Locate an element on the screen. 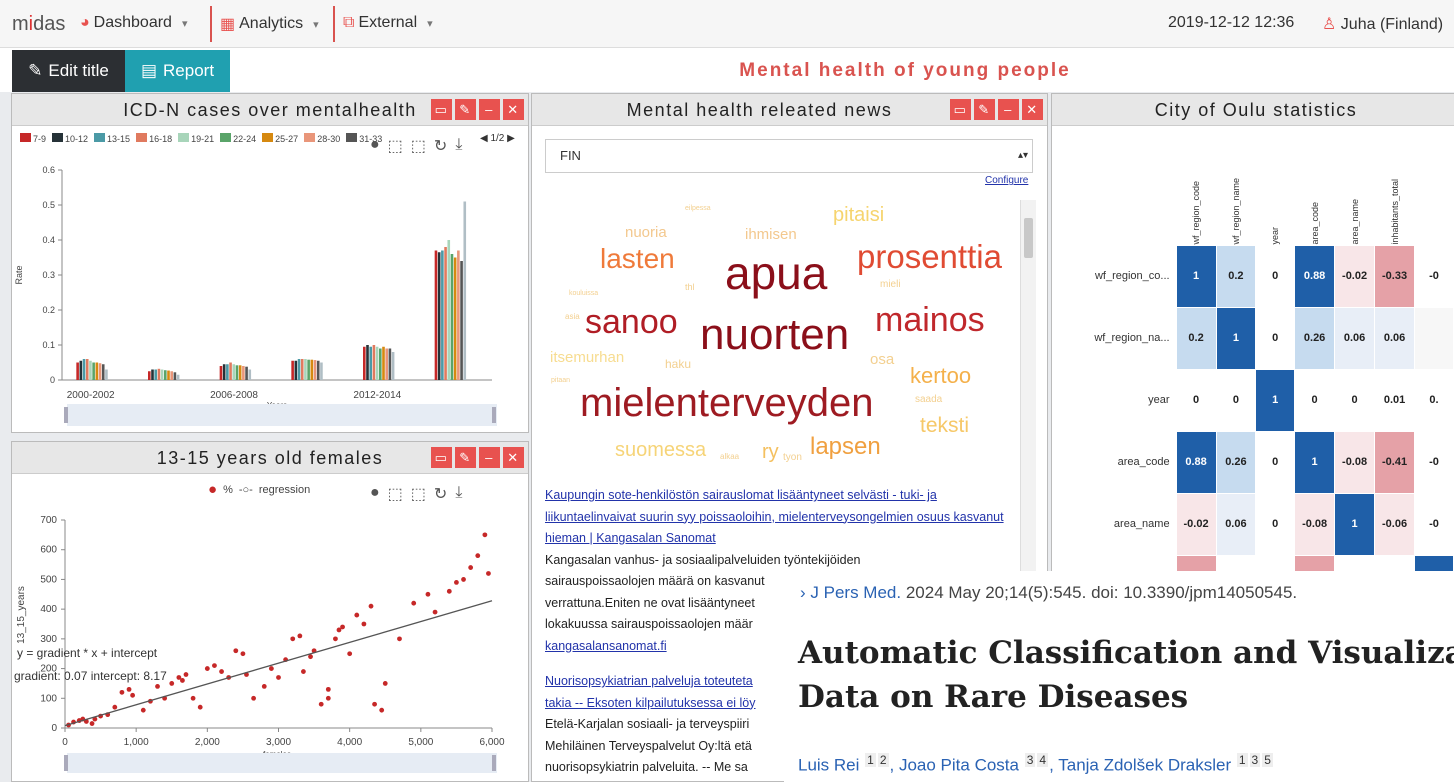  zoom-icon: ⬚ is located at coordinates (418, 494).